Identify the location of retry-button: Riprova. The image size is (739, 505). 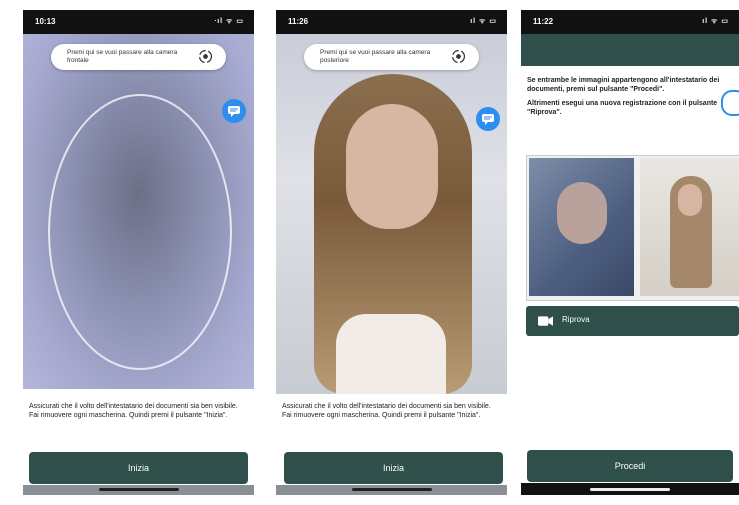
(632, 321).